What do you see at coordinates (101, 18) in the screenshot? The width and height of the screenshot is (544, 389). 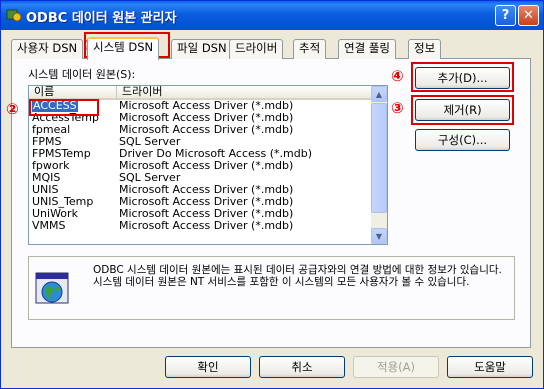 I see `window-title: ODBC 데이터 원본 관리자` at bounding box center [101, 18].